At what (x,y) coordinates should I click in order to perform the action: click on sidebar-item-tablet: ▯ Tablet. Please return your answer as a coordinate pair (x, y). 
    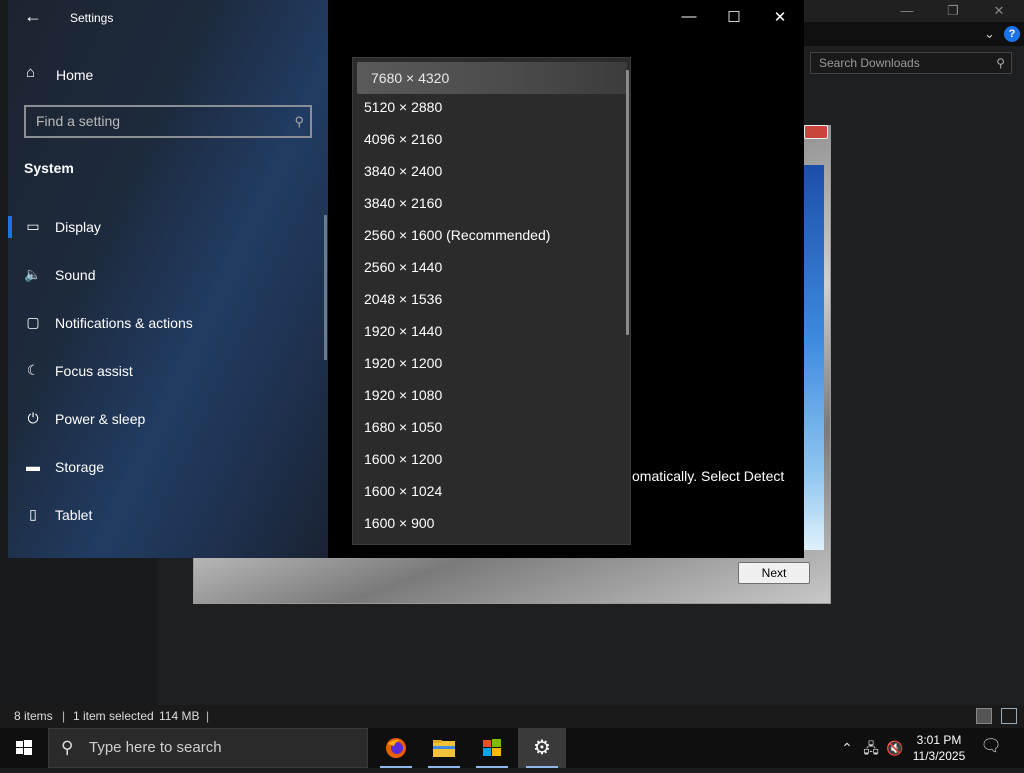
    Looking at the image, I should click on (168, 515).